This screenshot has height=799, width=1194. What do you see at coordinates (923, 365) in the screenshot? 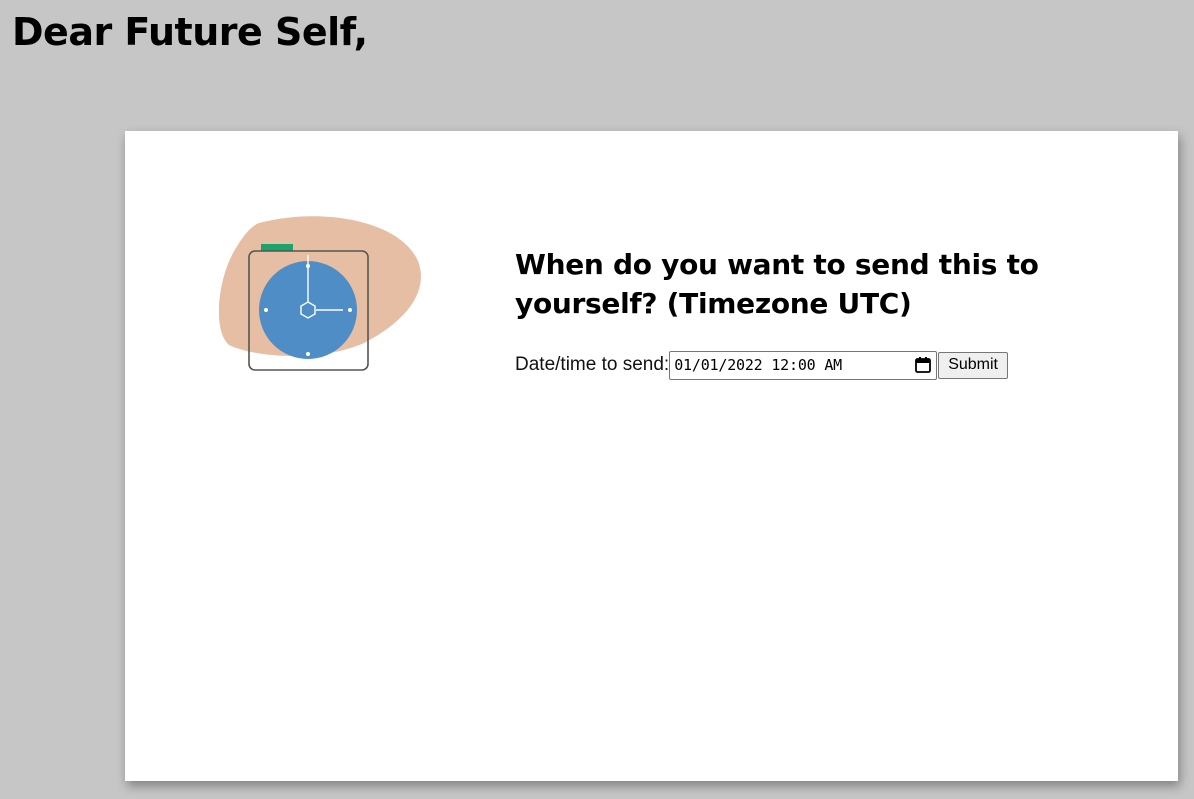
I see `calendar-icon` at bounding box center [923, 365].